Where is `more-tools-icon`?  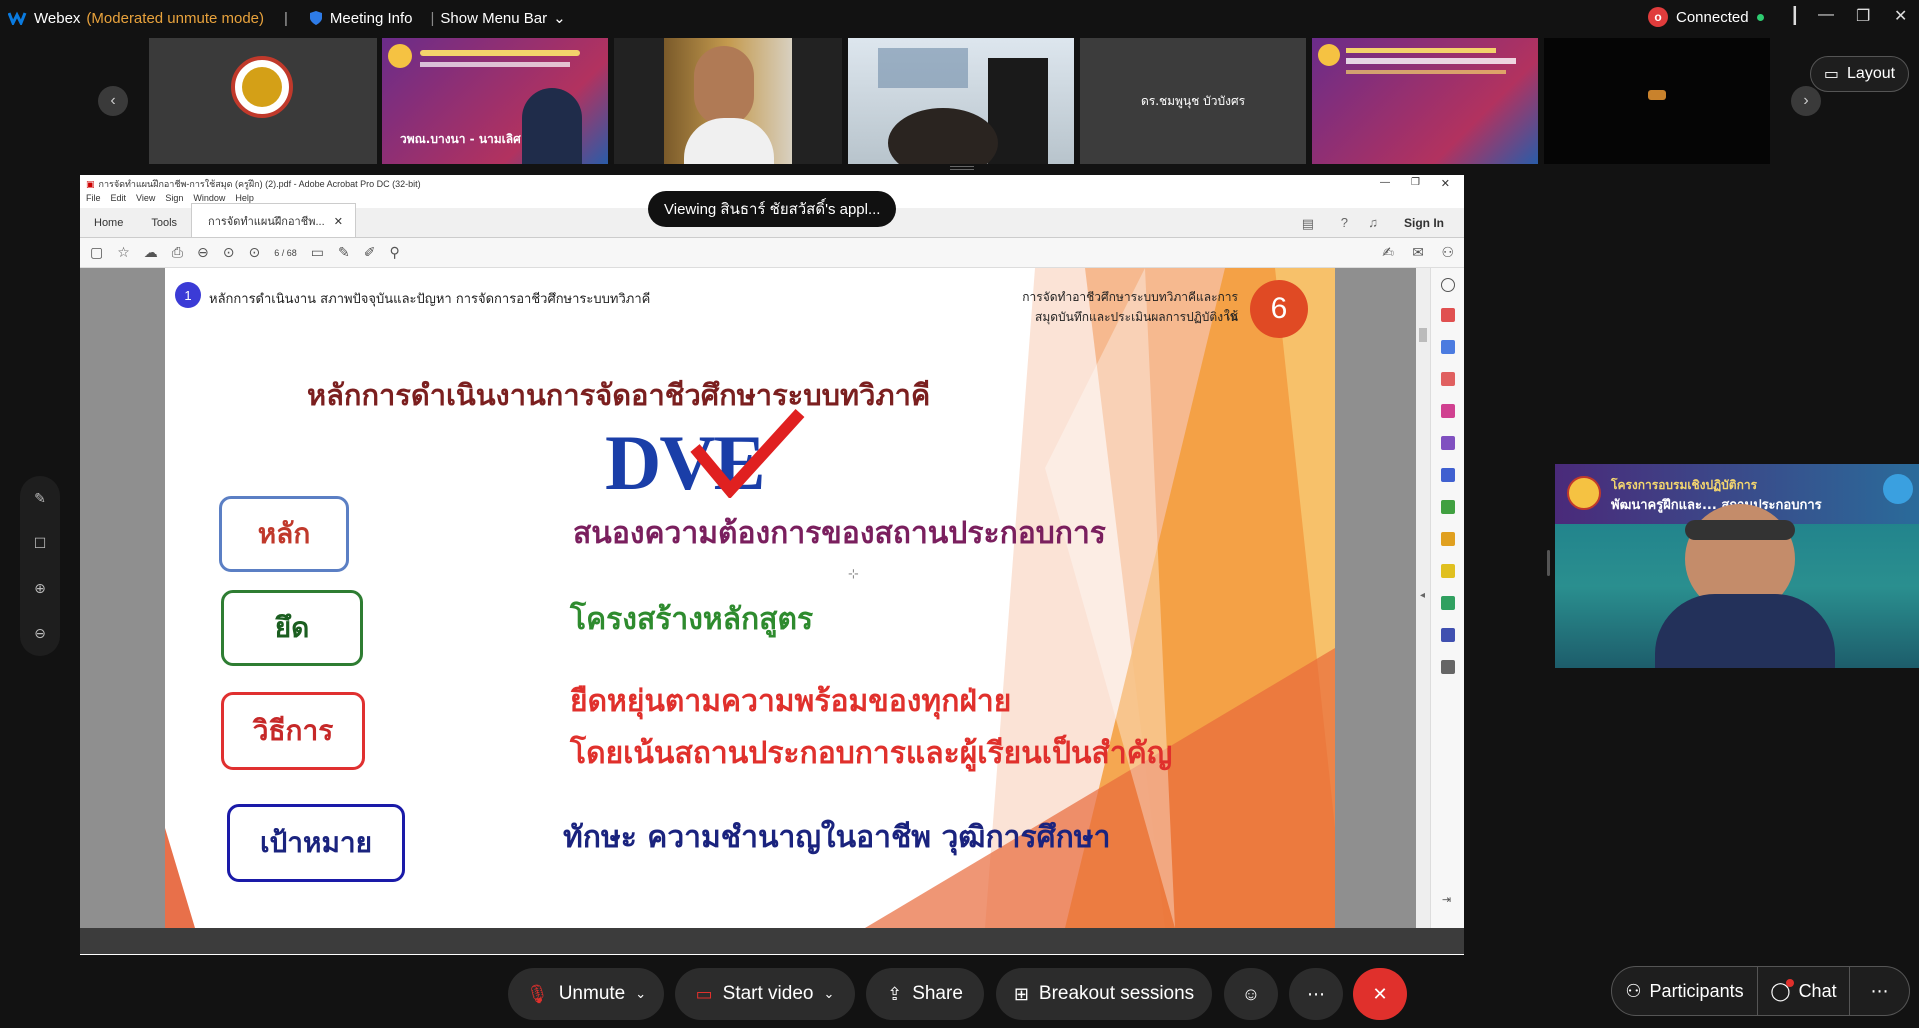 more-tools-icon is located at coordinates (1448, 667).